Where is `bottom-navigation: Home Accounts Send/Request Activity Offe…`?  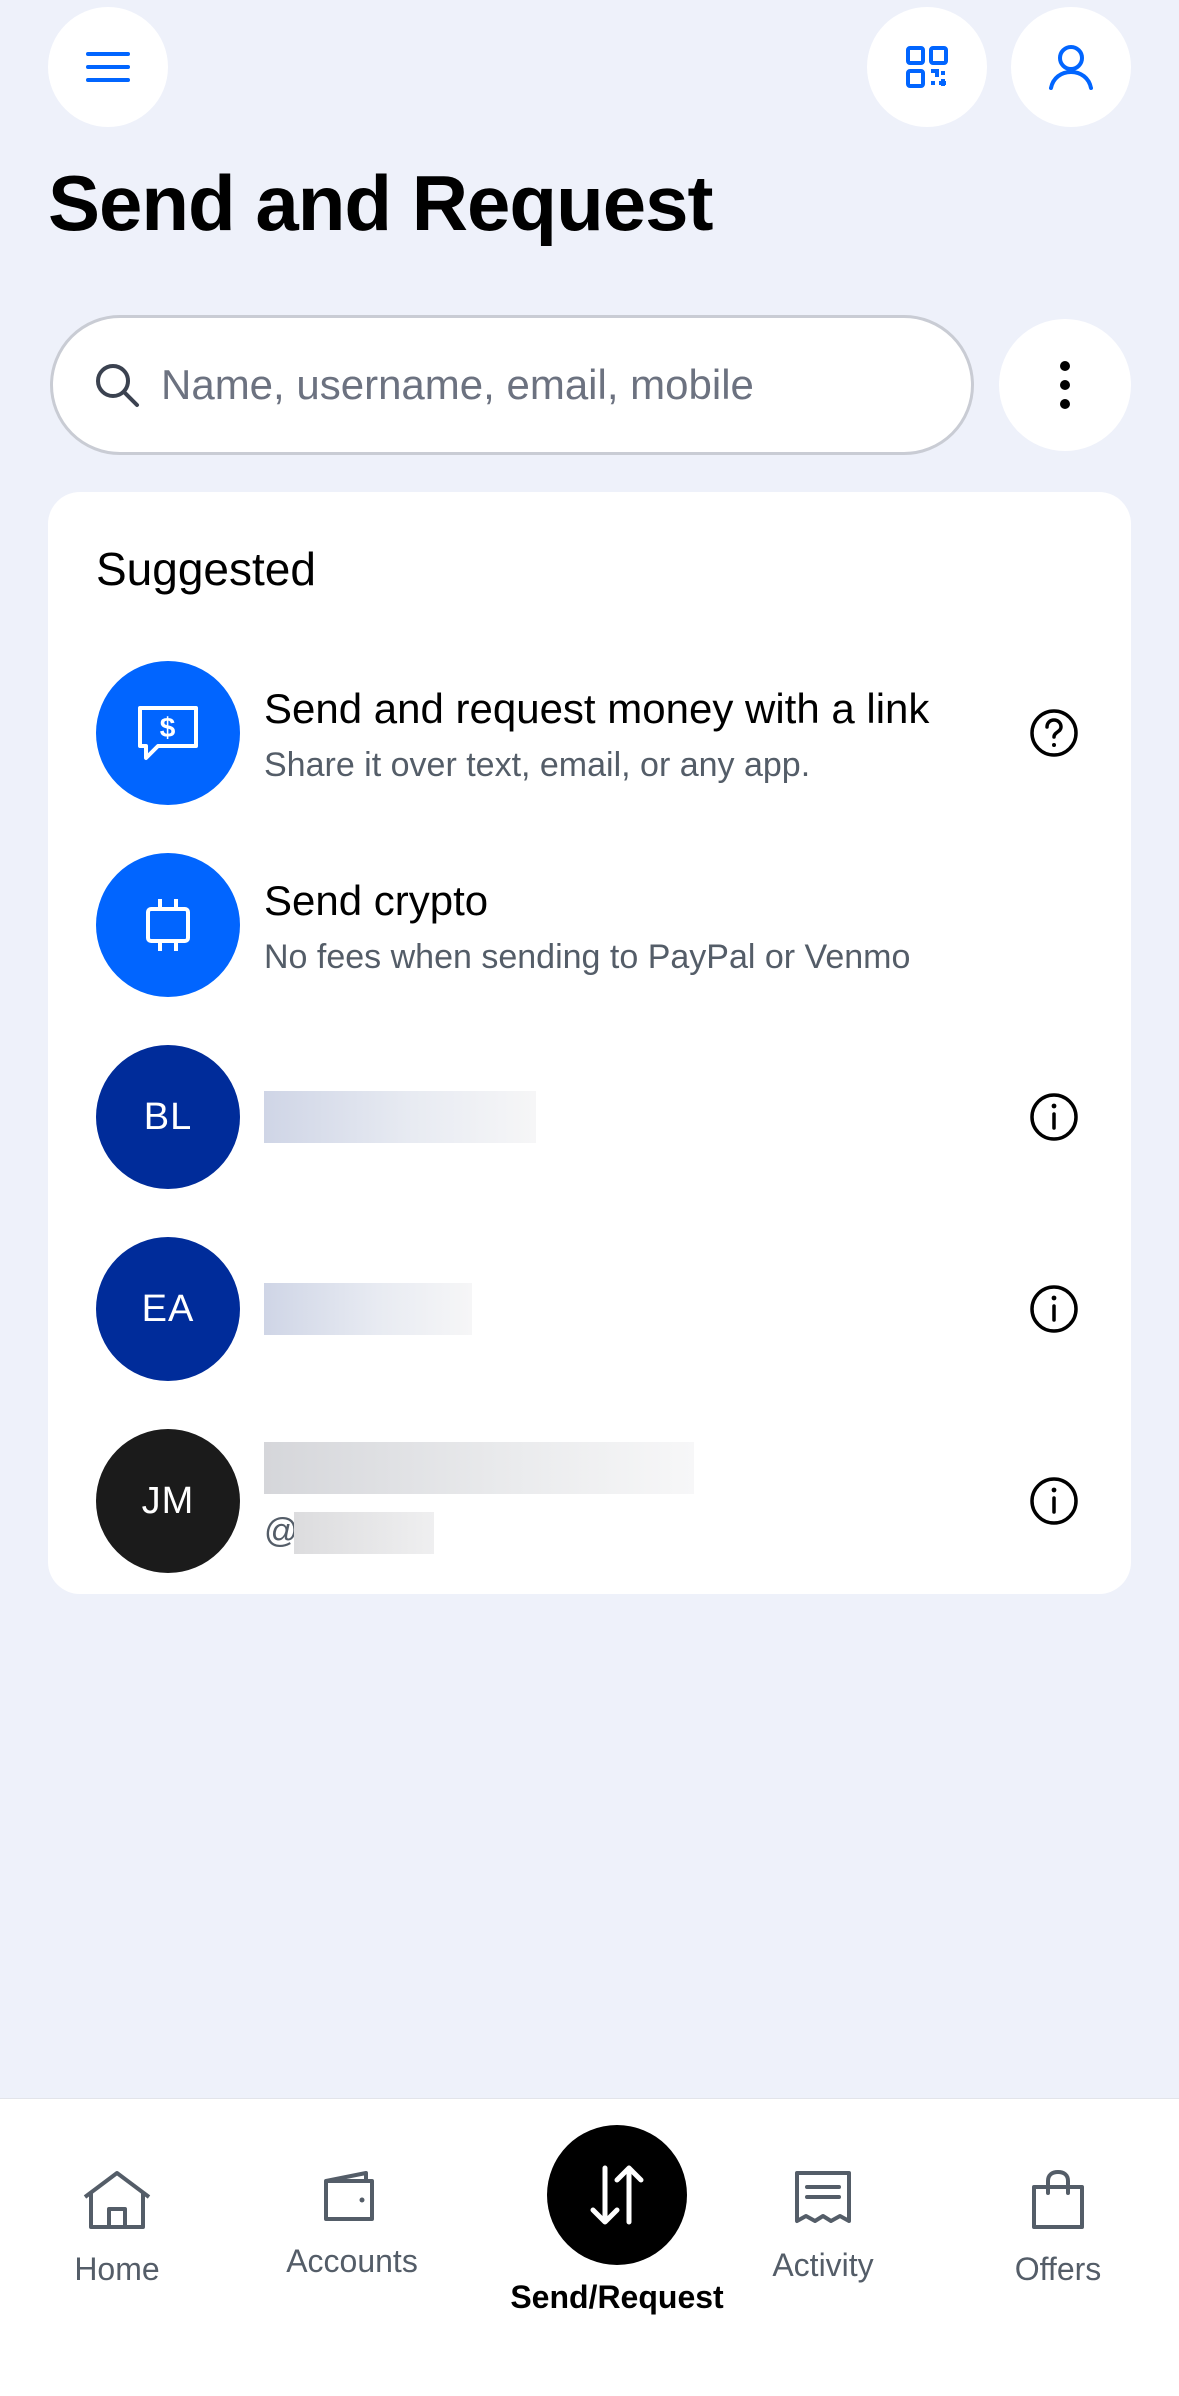
bottom-navigation: Home Accounts Send/Request Activity Offe… is located at coordinates (589, 2247).